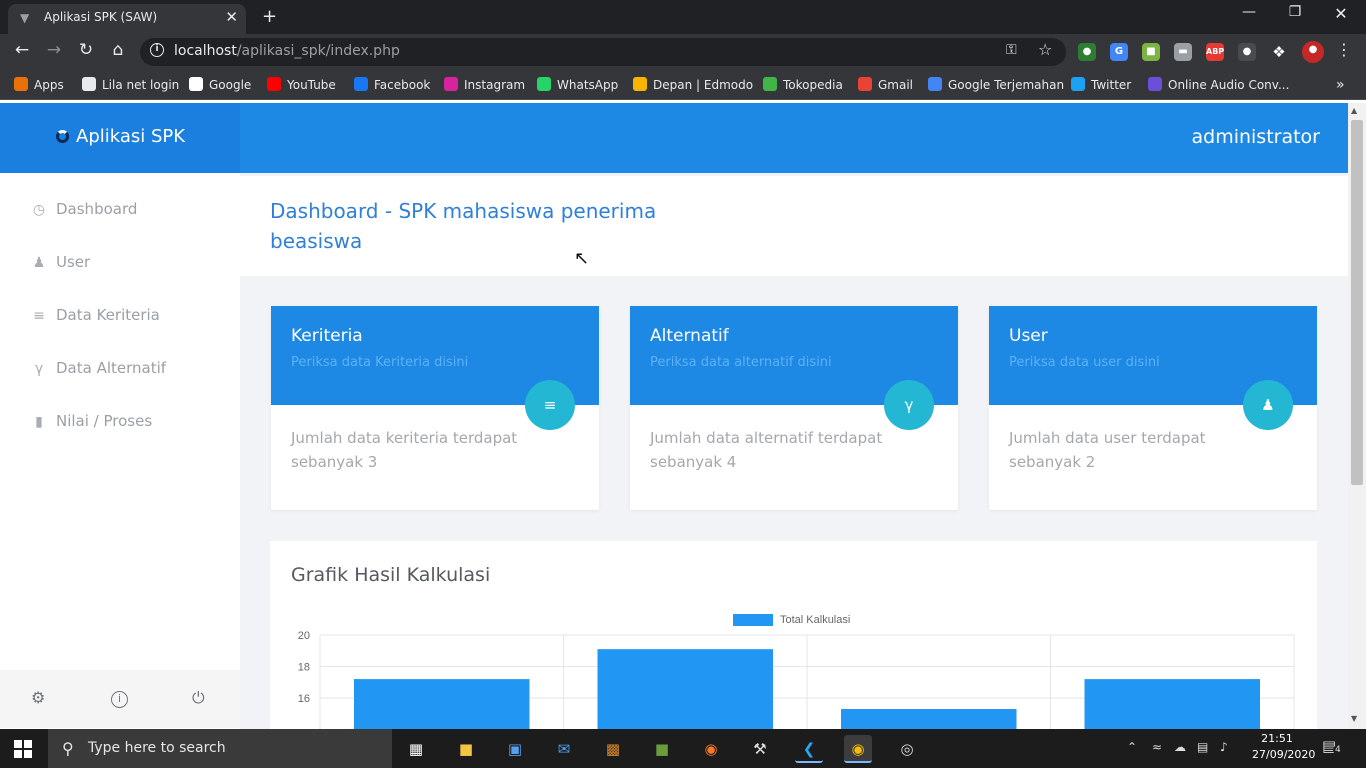 The width and height of the screenshot is (1366, 768). Describe the element at coordinates (127, 19) in the screenshot. I see `browser-tab: ▼ Aplikasi SPK (SAW) ✕` at that location.